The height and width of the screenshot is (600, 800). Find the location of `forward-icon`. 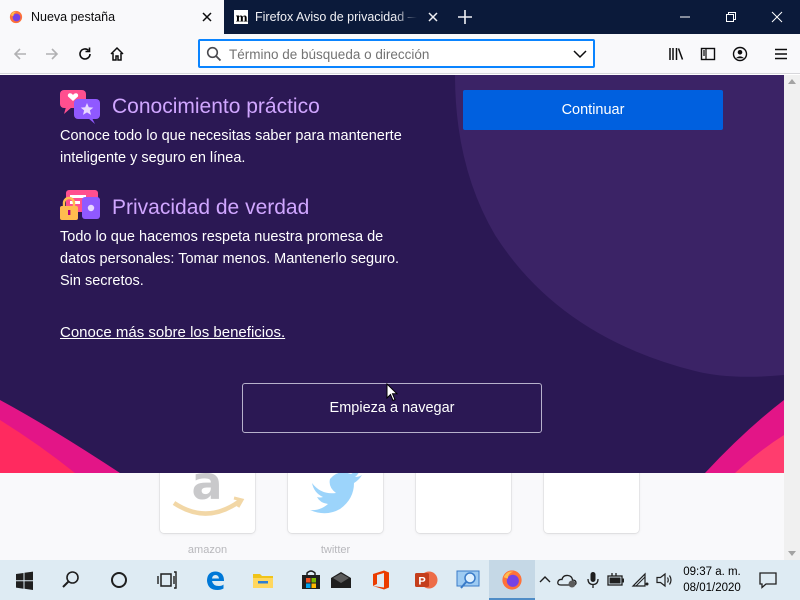

forward-icon is located at coordinates (52, 54).